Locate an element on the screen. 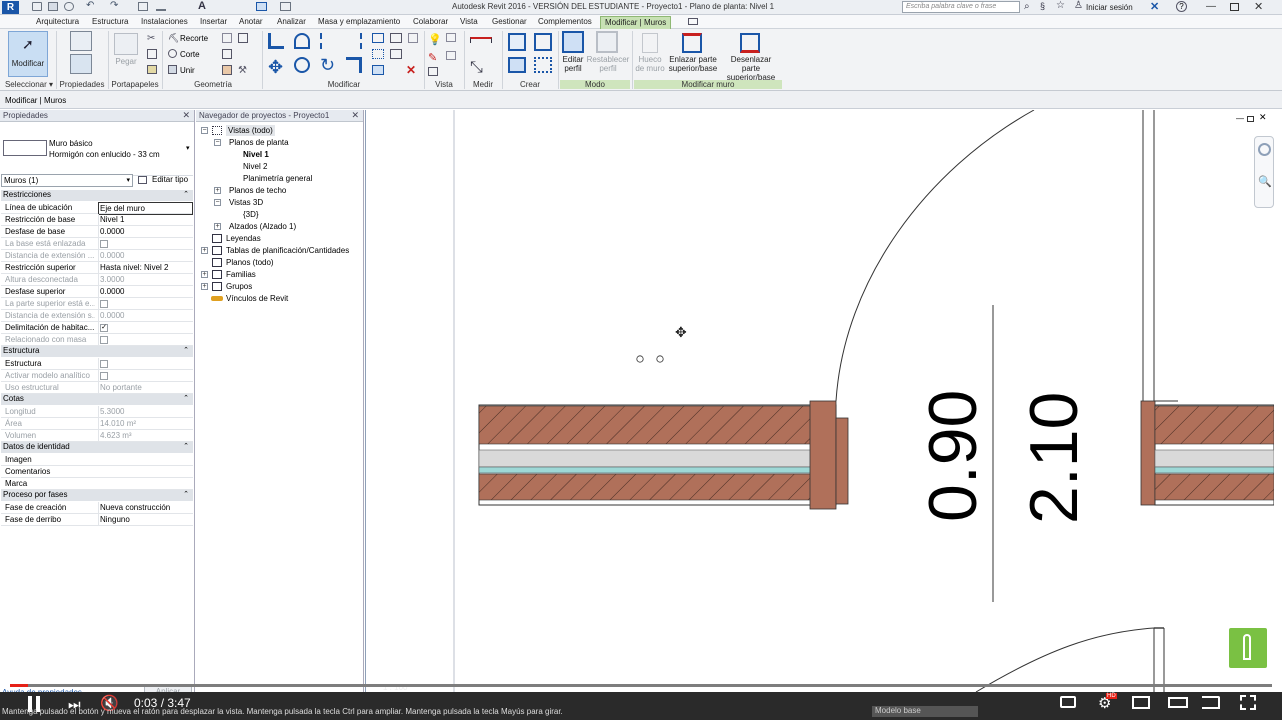  split-icon is located at coordinates (378, 38).